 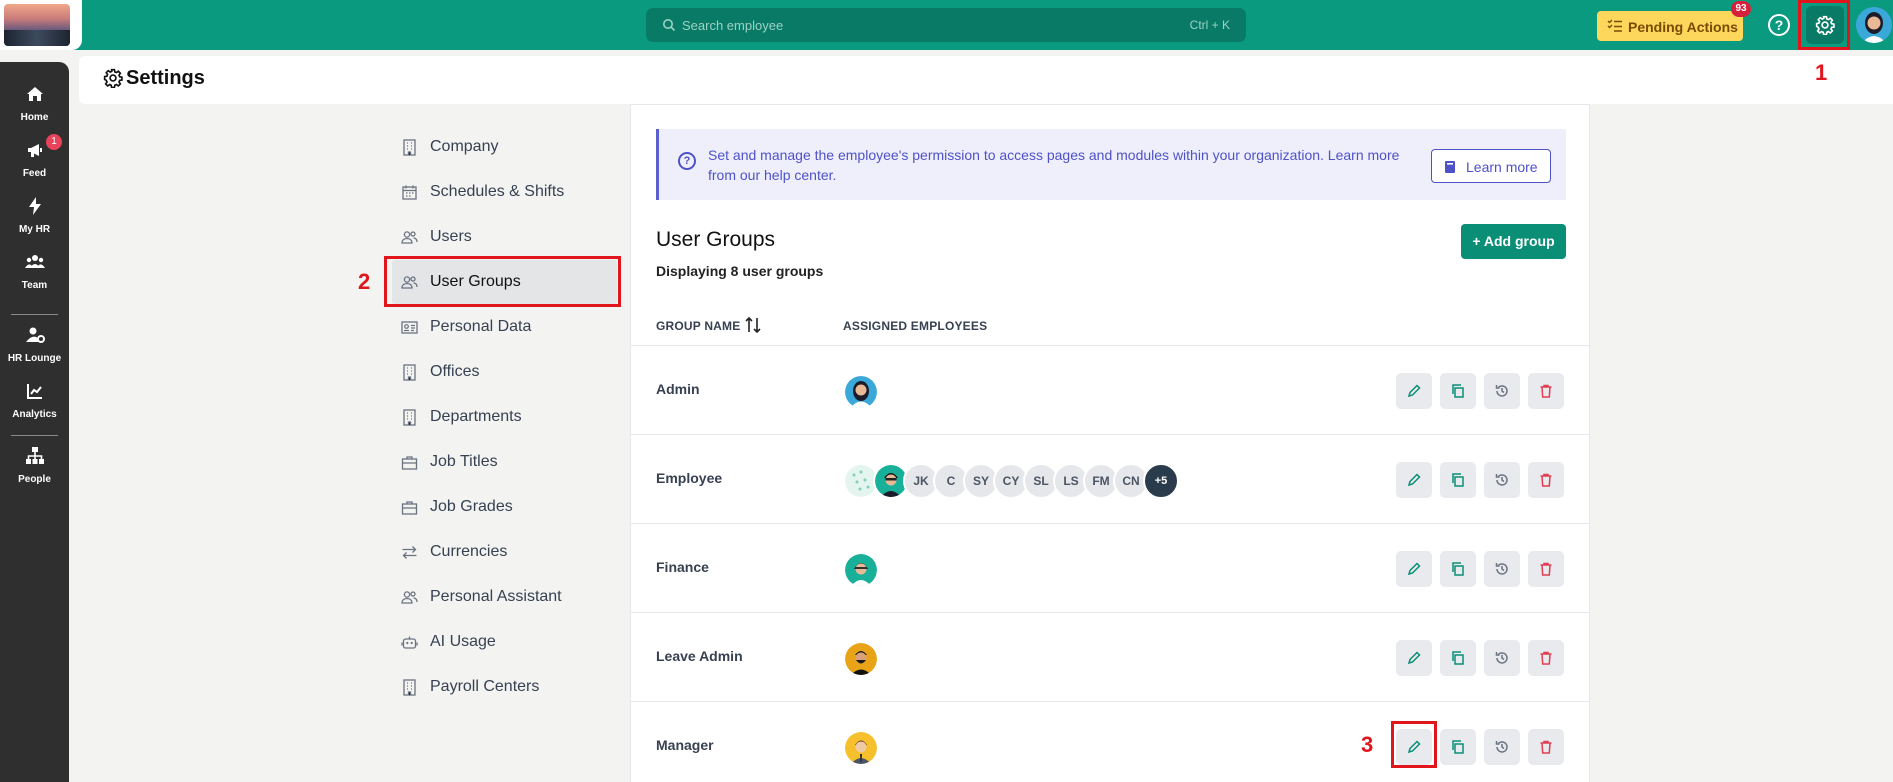 What do you see at coordinates (464, 461) in the screenshot?
I see `menu-item-label: Job Titles` at bounding box center [464, 461].